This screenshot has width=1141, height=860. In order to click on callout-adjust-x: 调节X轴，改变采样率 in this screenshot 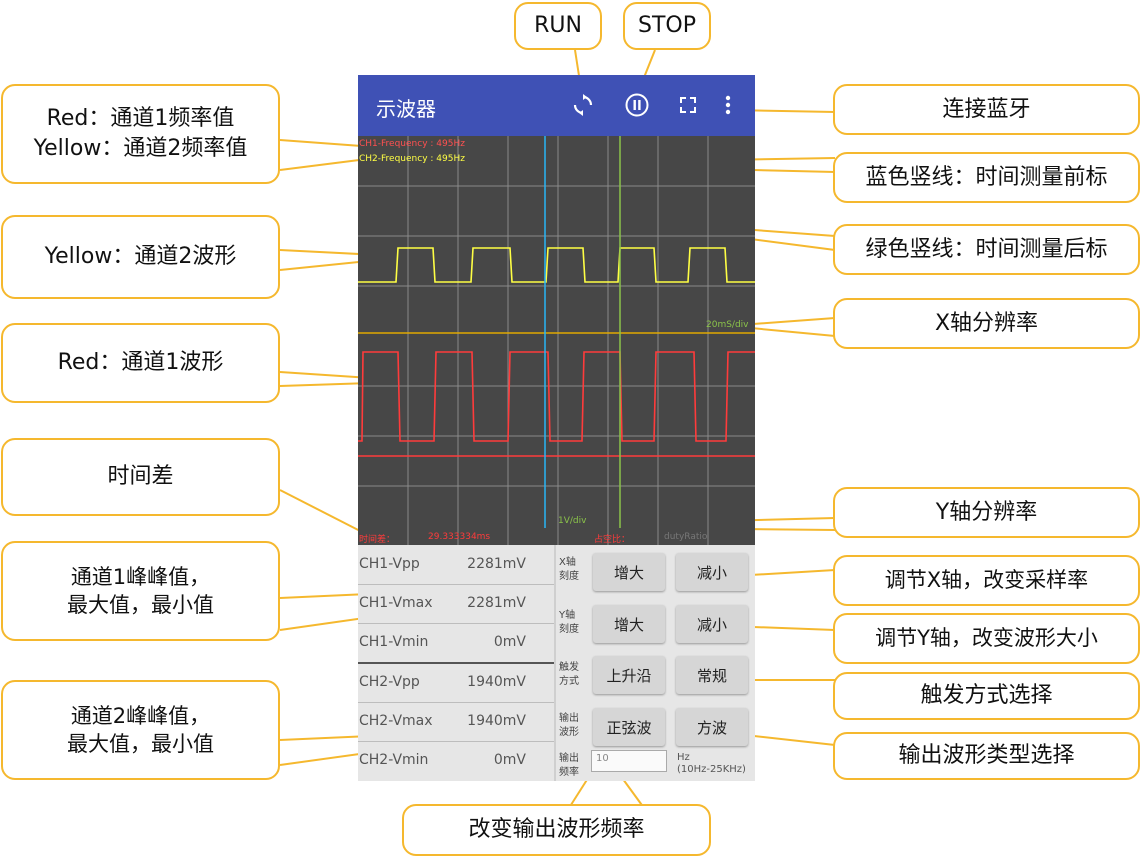, I will do `click(986, 580)`.